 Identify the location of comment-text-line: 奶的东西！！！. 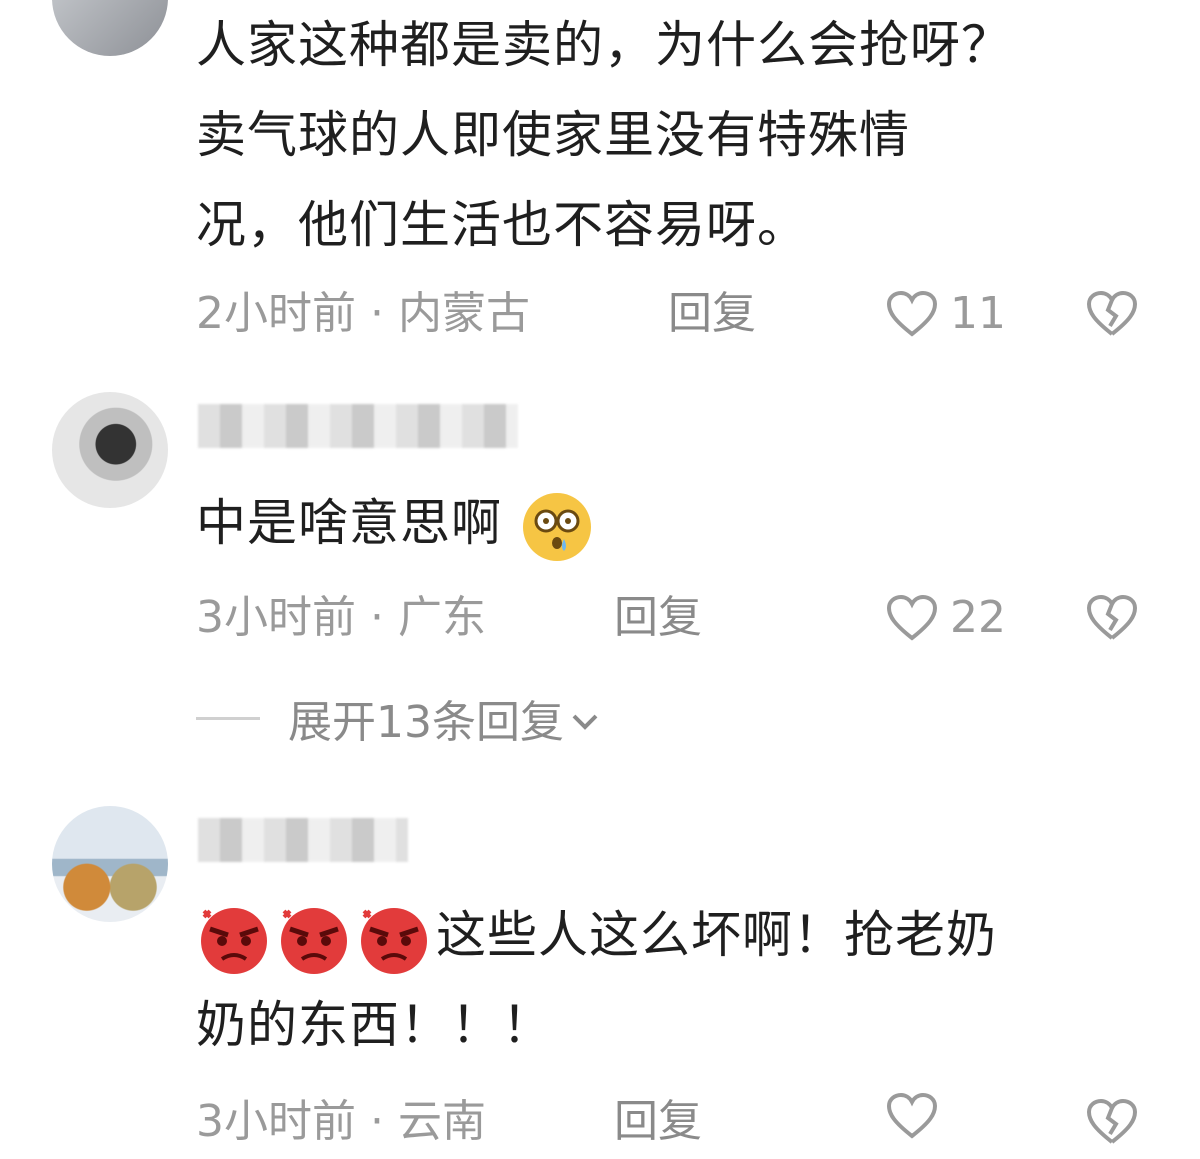
(374, 1025).